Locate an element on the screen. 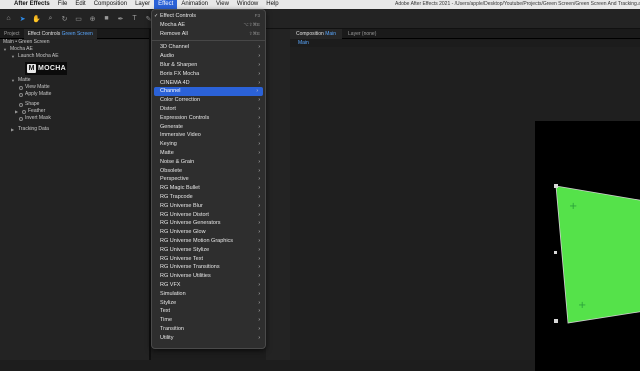  menu-item-noise-grain: Noise & Grain › is located at coordinates (208, 162).